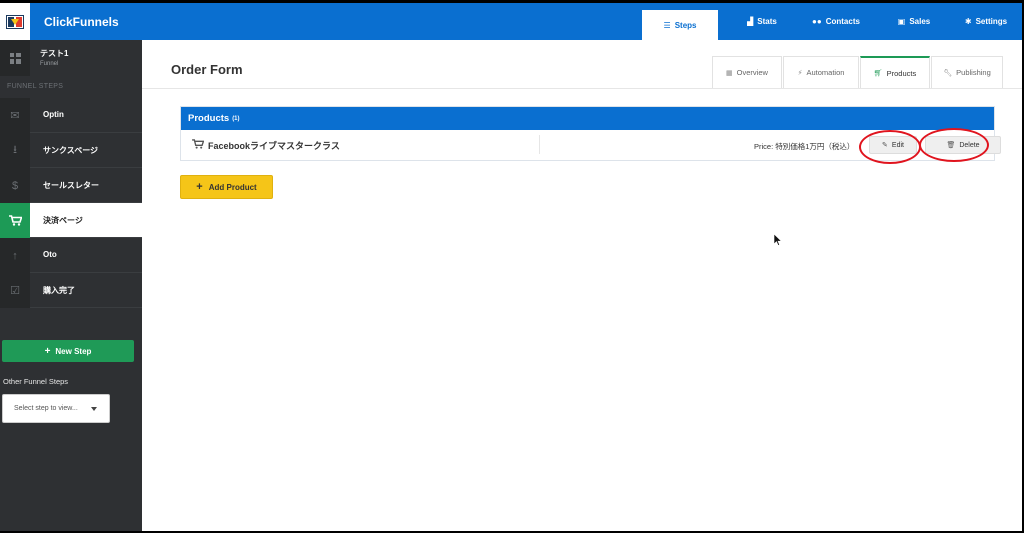  I want to click on products-panel-header: Products (1), so click(587, 118).